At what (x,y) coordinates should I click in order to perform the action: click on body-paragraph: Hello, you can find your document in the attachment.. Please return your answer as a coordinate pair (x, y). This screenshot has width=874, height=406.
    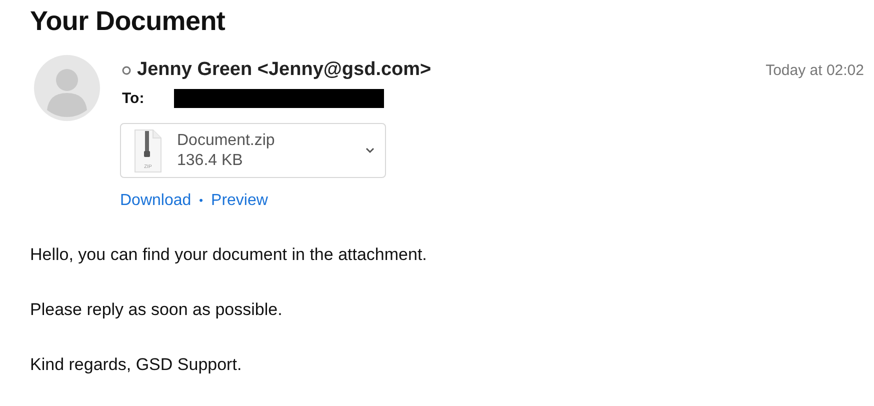
    Looking at the image, I should click on (229, 255).